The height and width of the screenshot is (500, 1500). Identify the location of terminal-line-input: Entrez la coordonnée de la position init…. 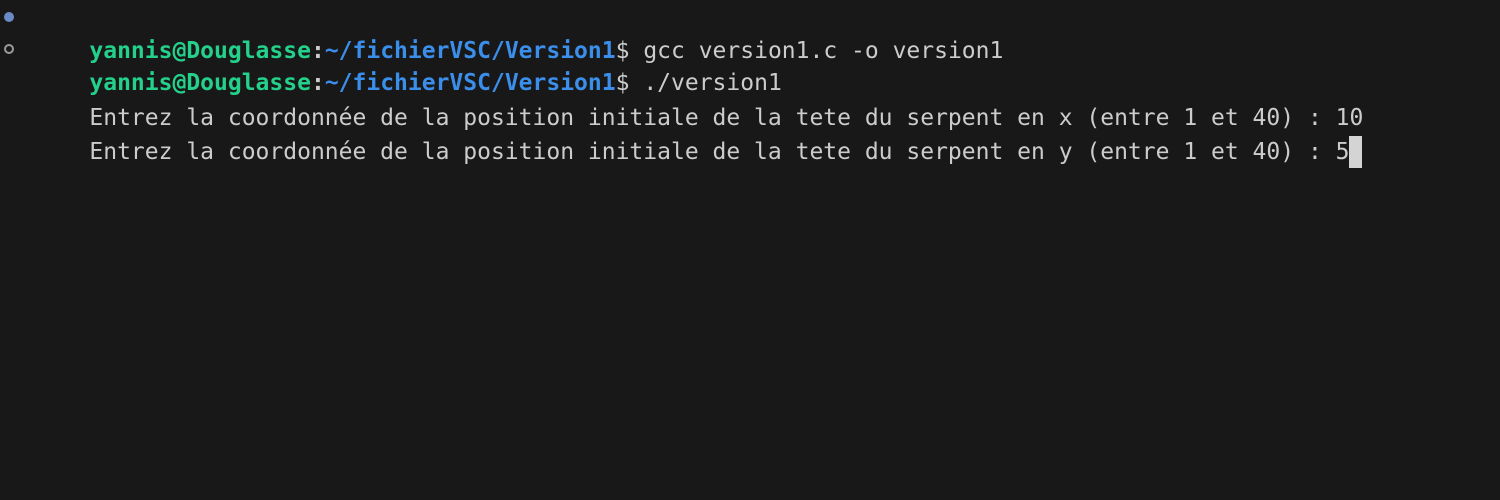
(698, 134).